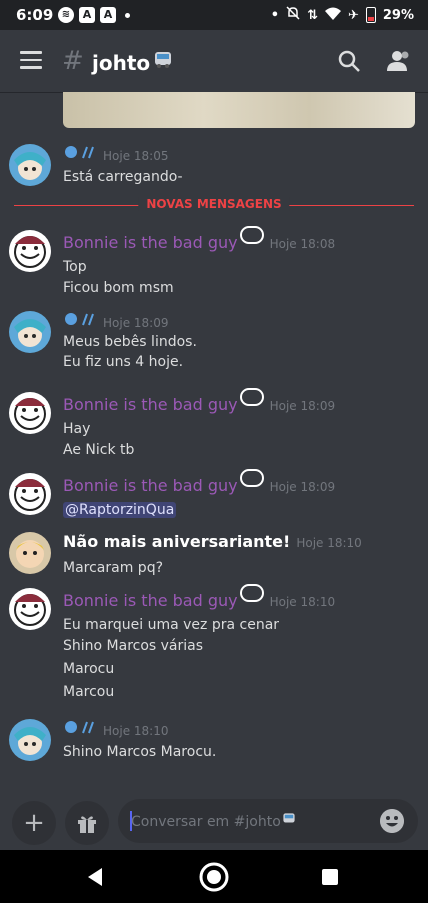 The height and width of the screenshot is (903, 428). What do you see at coordinates (123, 177) in the screenshot?
I see `message-text: Está carregando-` at bounding box center [123, 177].